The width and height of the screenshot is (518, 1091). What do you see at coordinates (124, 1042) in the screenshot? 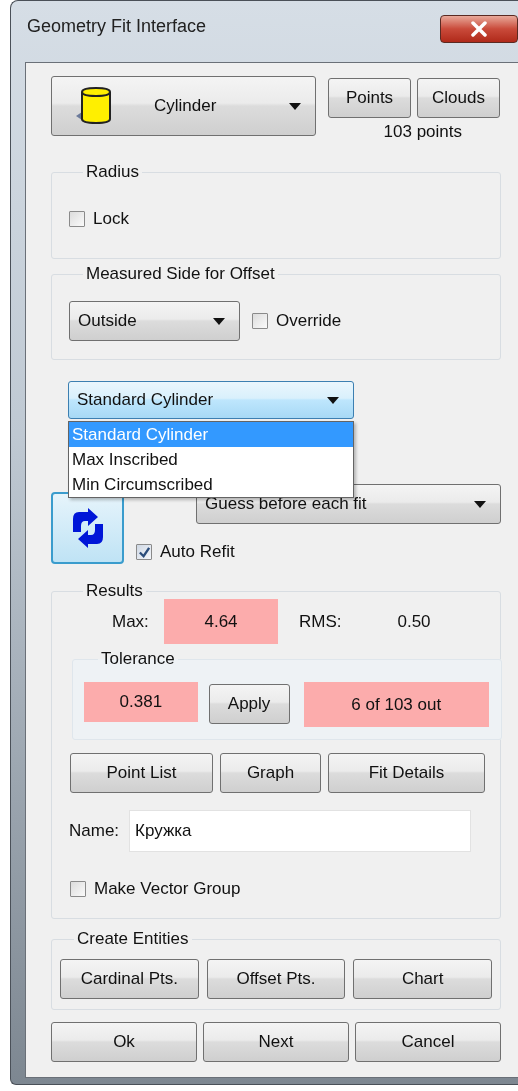
I see `dialog-button: Ok` at bounding box center [124, 1042].